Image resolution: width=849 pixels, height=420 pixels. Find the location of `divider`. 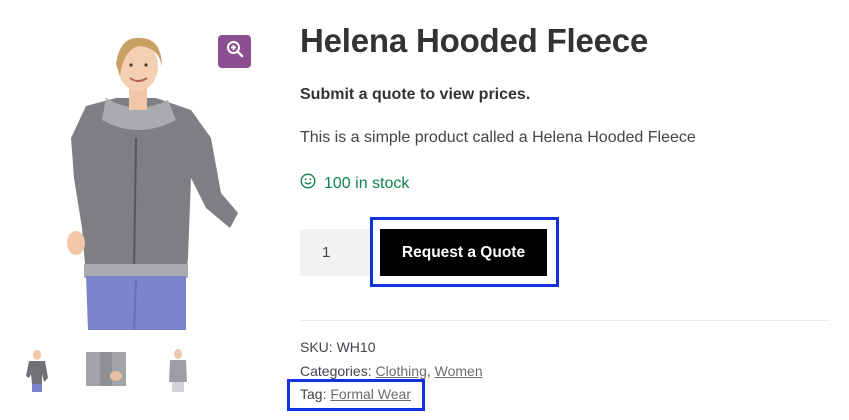

divider is located at coordinates (565, 320).